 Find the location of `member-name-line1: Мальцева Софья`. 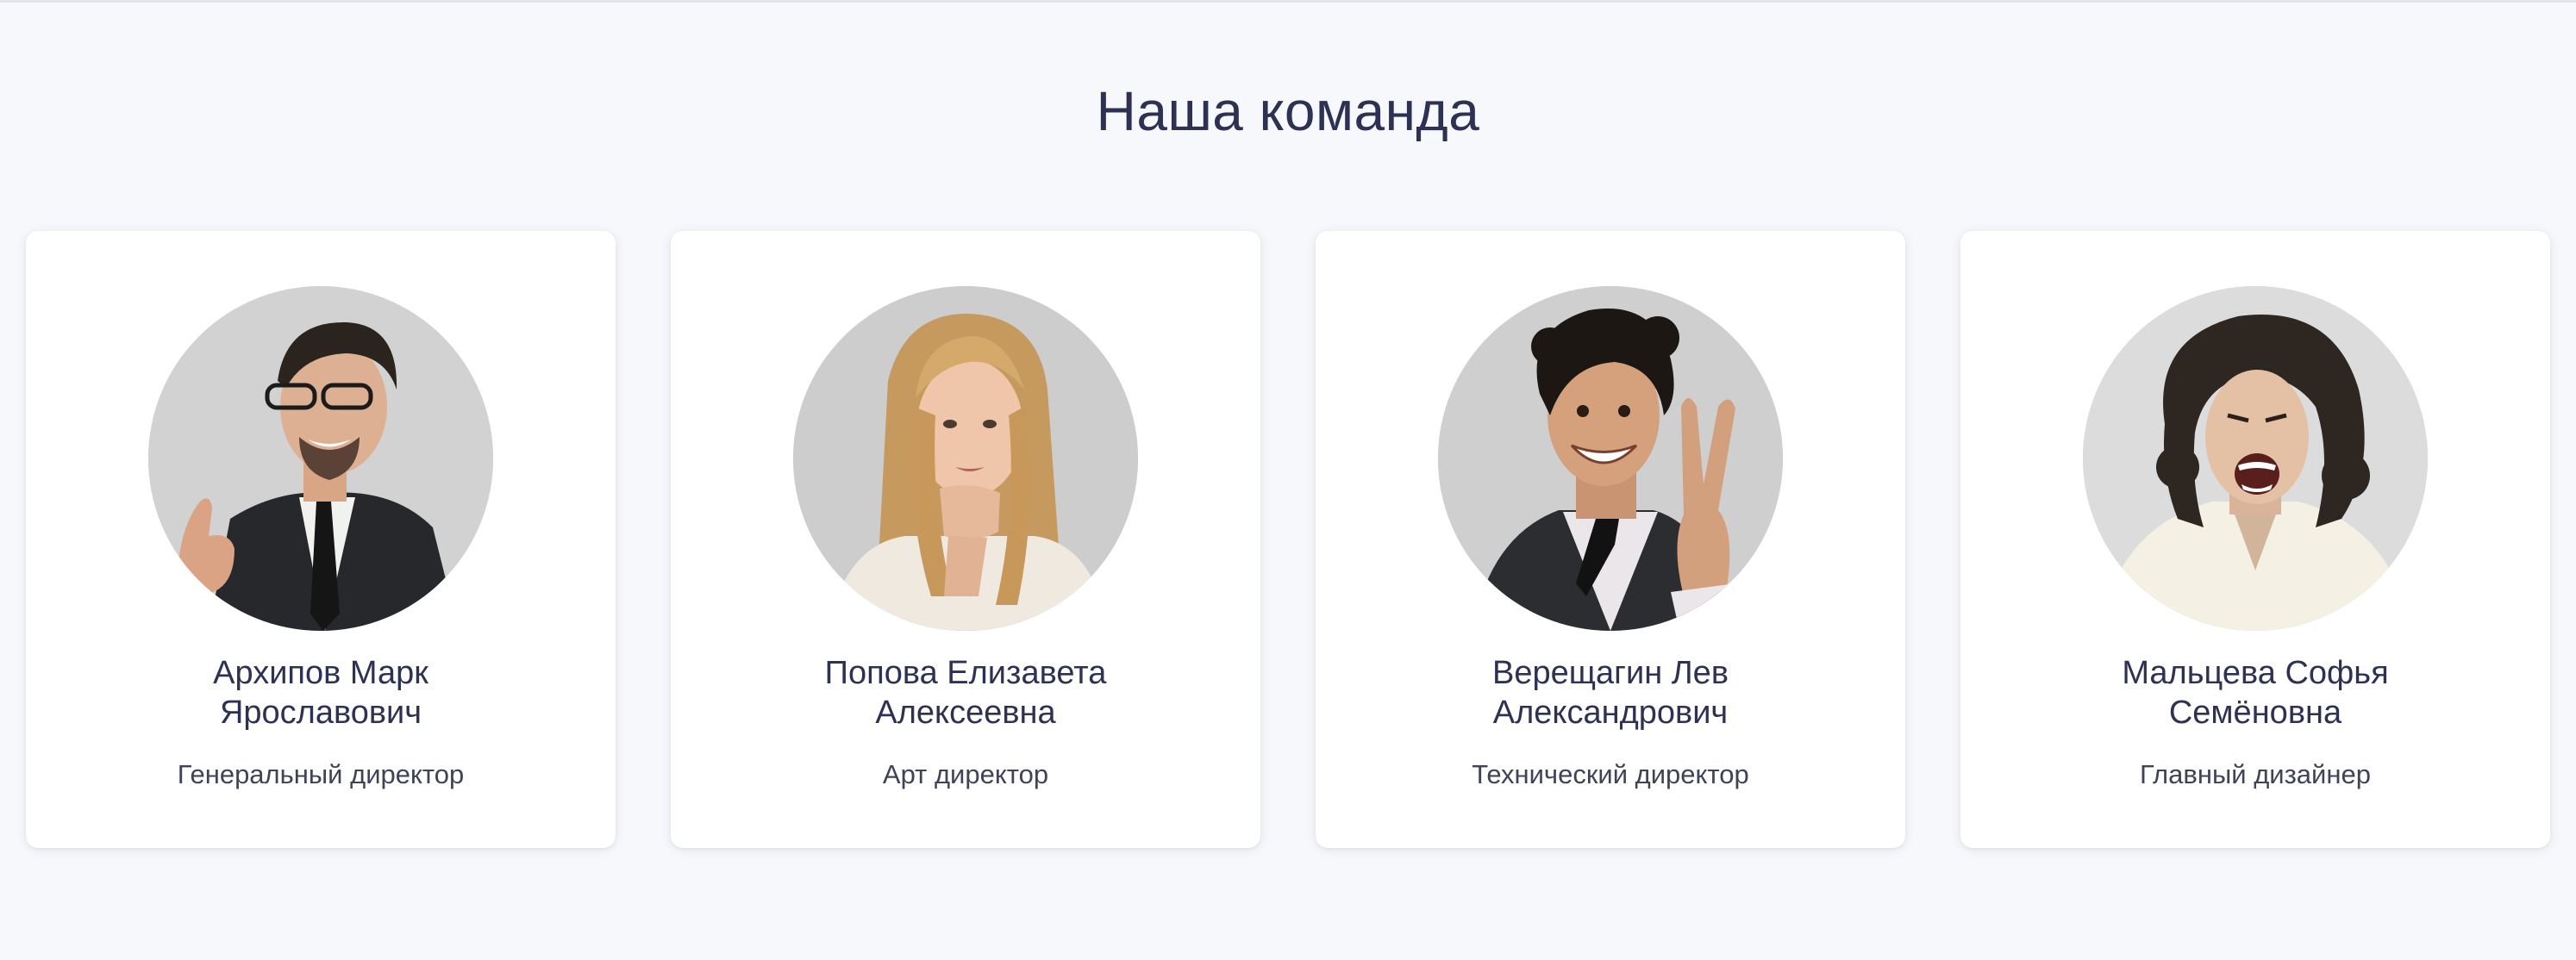

member-name-line1: Мальцева Софья is located at coordinates (2255, 673).